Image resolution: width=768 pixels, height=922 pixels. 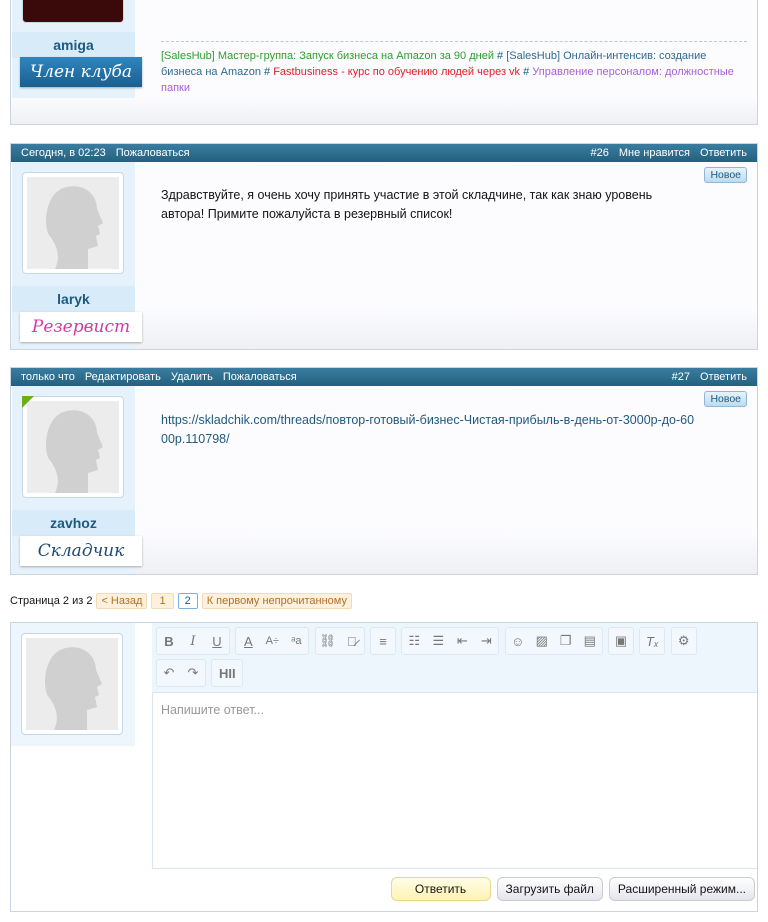 I want to click on image-icon: ▨, so click(x=542, y=641).